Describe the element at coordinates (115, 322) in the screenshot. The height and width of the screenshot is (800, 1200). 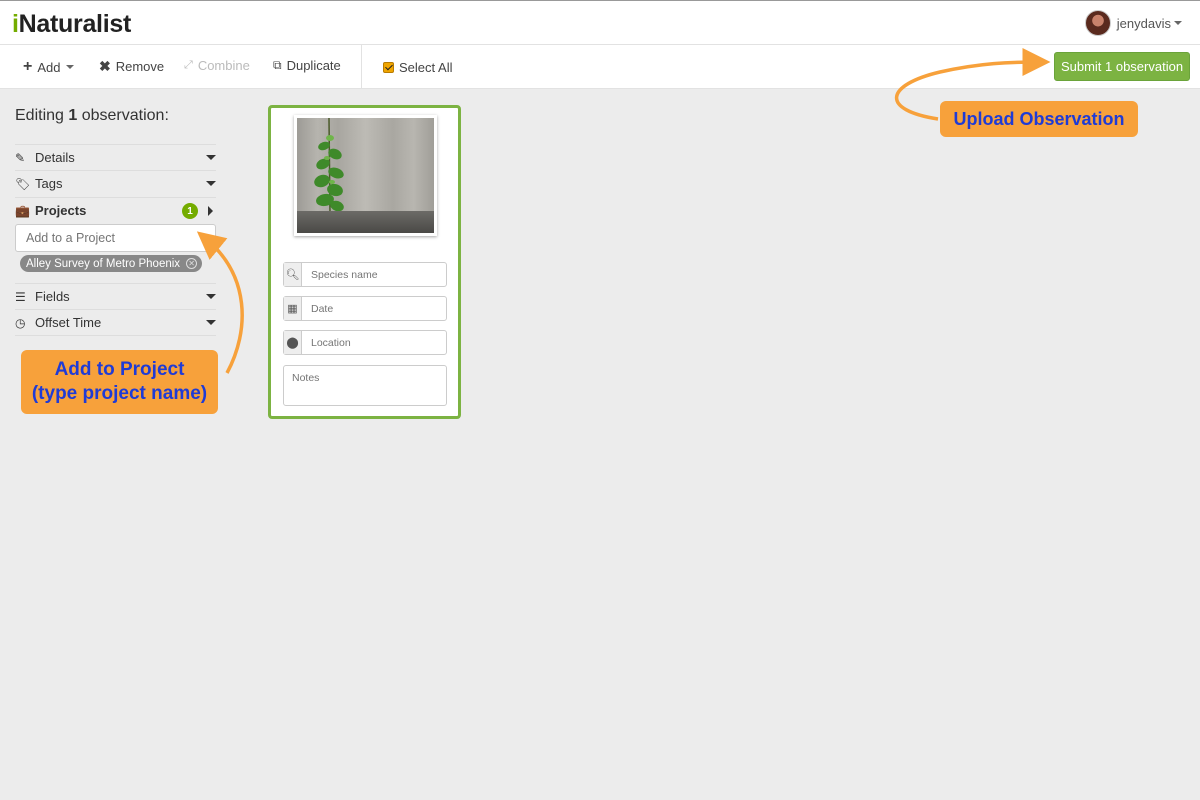
I see `accordion-offset-time: ◷ Offset Time` at that location.